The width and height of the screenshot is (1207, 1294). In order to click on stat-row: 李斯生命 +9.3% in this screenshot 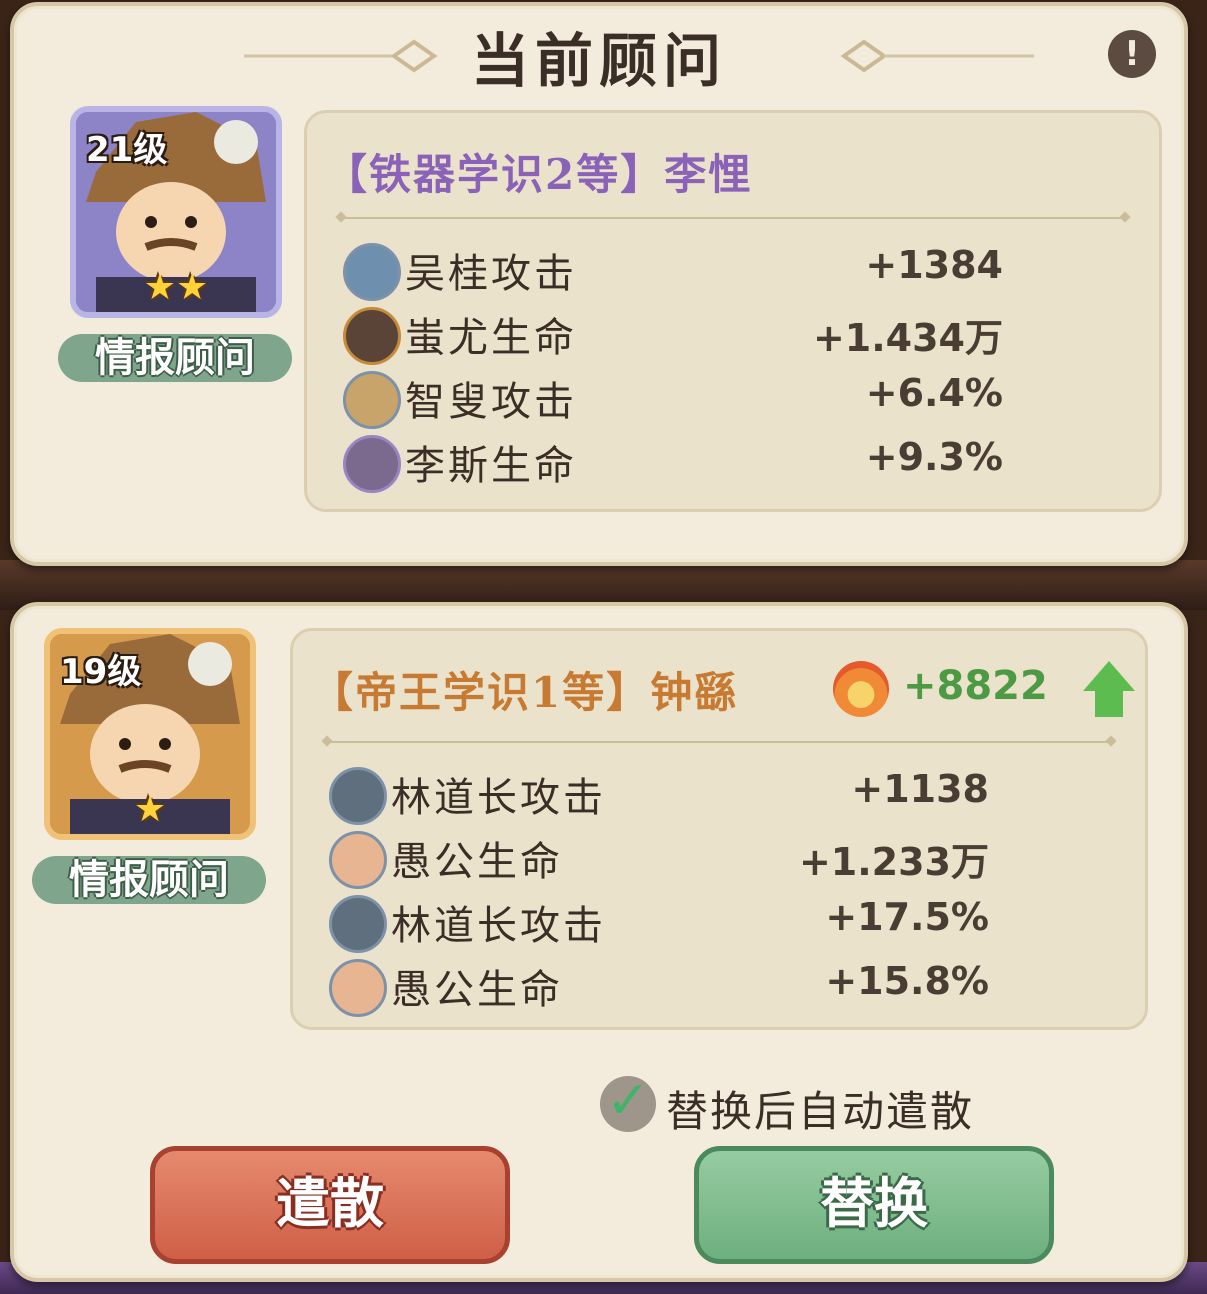, I will do `click(673, 462)`.